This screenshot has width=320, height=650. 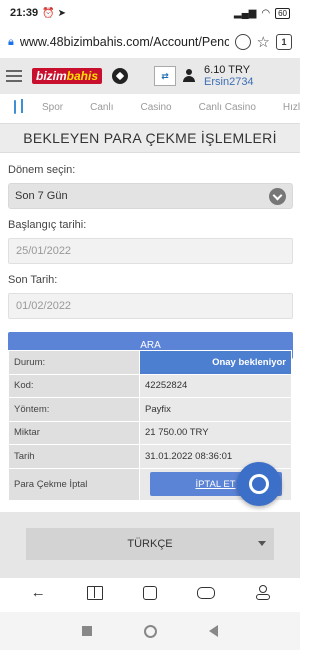 What do you see at coordinates (262, 593) in the screenshot?
I see `profile-icon` at bounding box center [262, 593].